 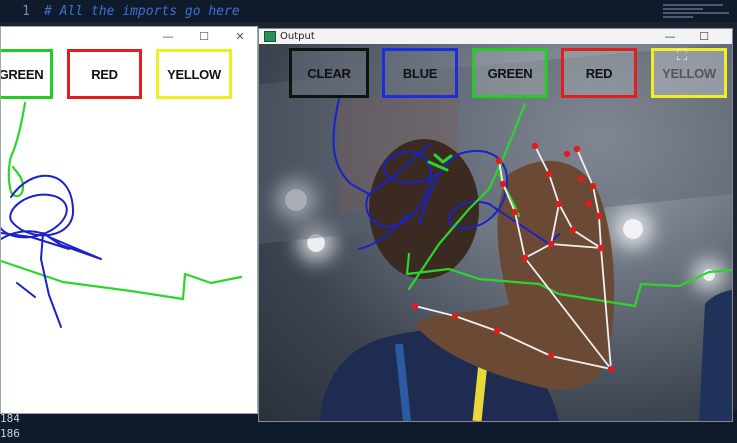 What do you see at coordinates (329, 73) in the screenshot?
I see `clear-button: CLEAR` at bounding box center [329, 73].